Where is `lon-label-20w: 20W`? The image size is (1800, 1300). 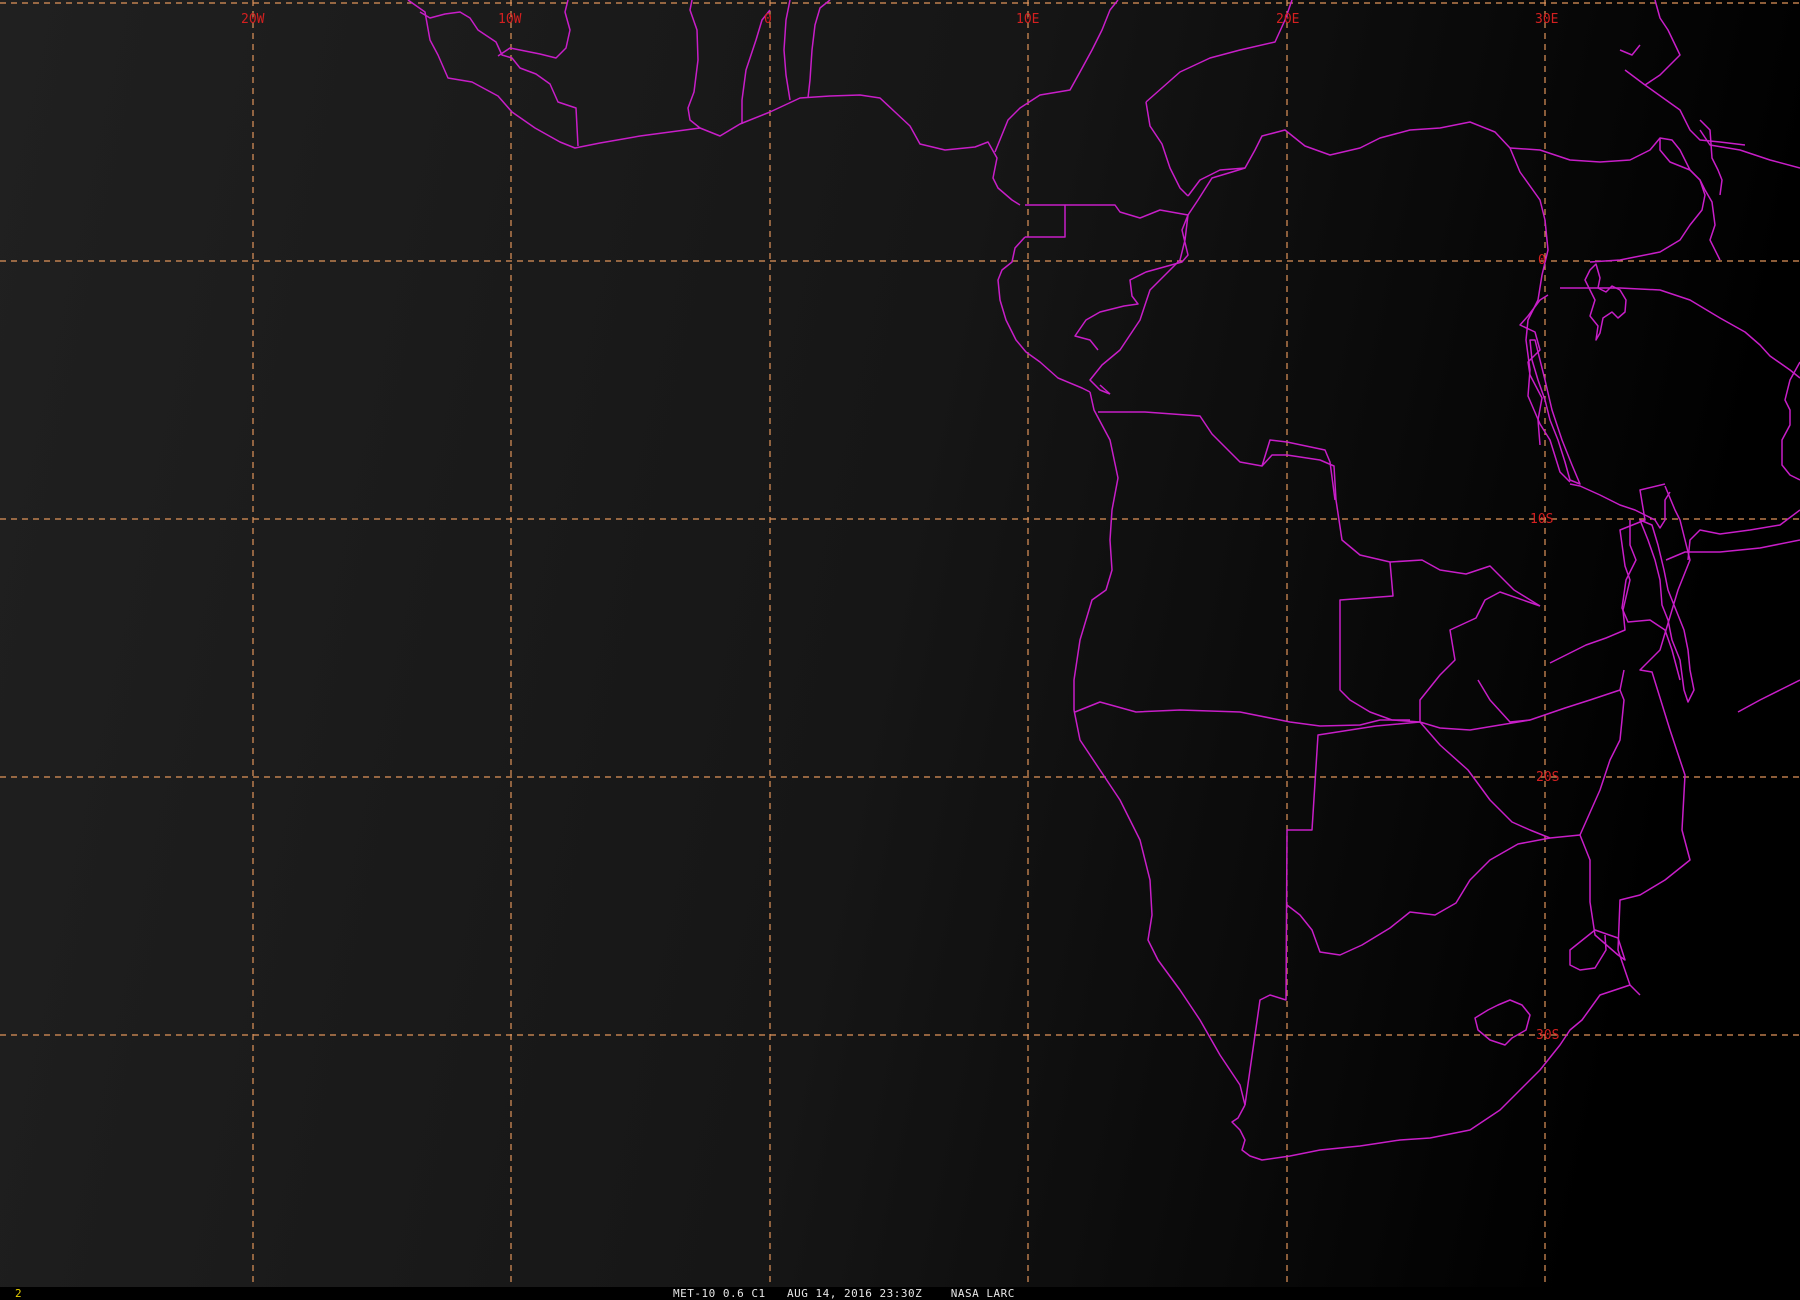
lon-label-20w: 20W is located at coordinates (253, 19).